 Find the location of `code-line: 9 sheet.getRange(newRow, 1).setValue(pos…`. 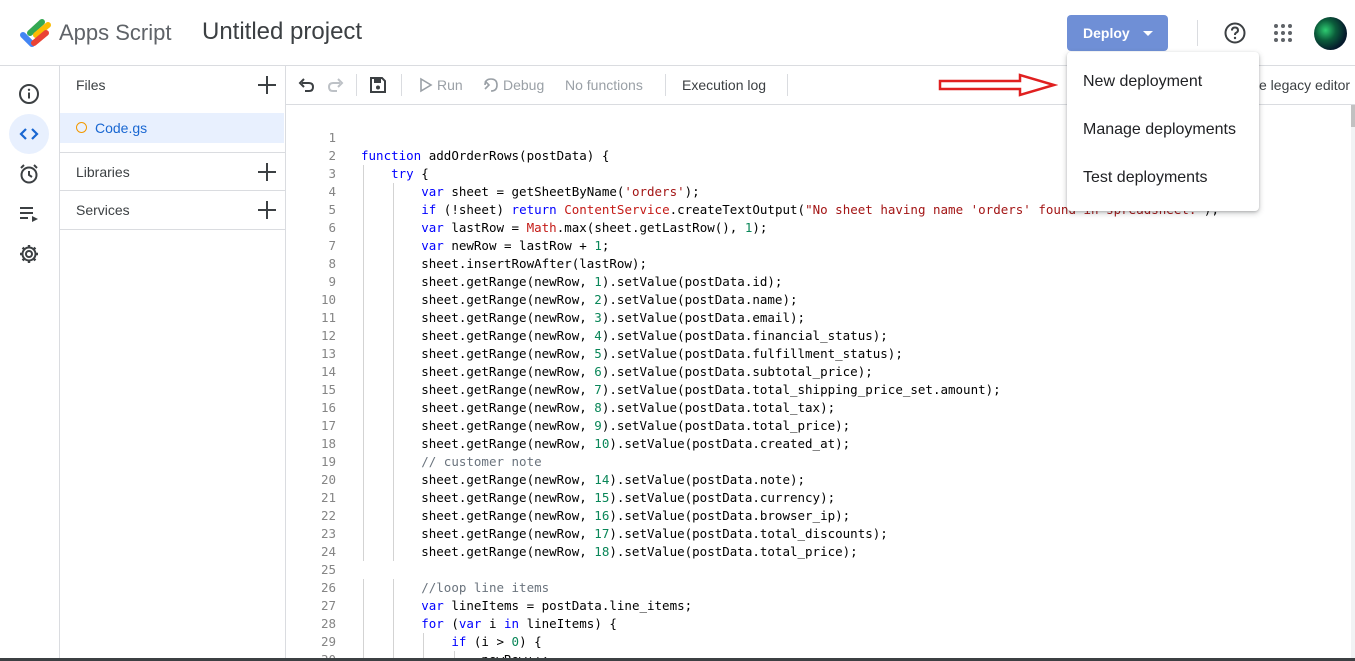

code-line: 9 sheet.getRange(newRow, 1).setValue(pos… is located at coordinates (818, 282).